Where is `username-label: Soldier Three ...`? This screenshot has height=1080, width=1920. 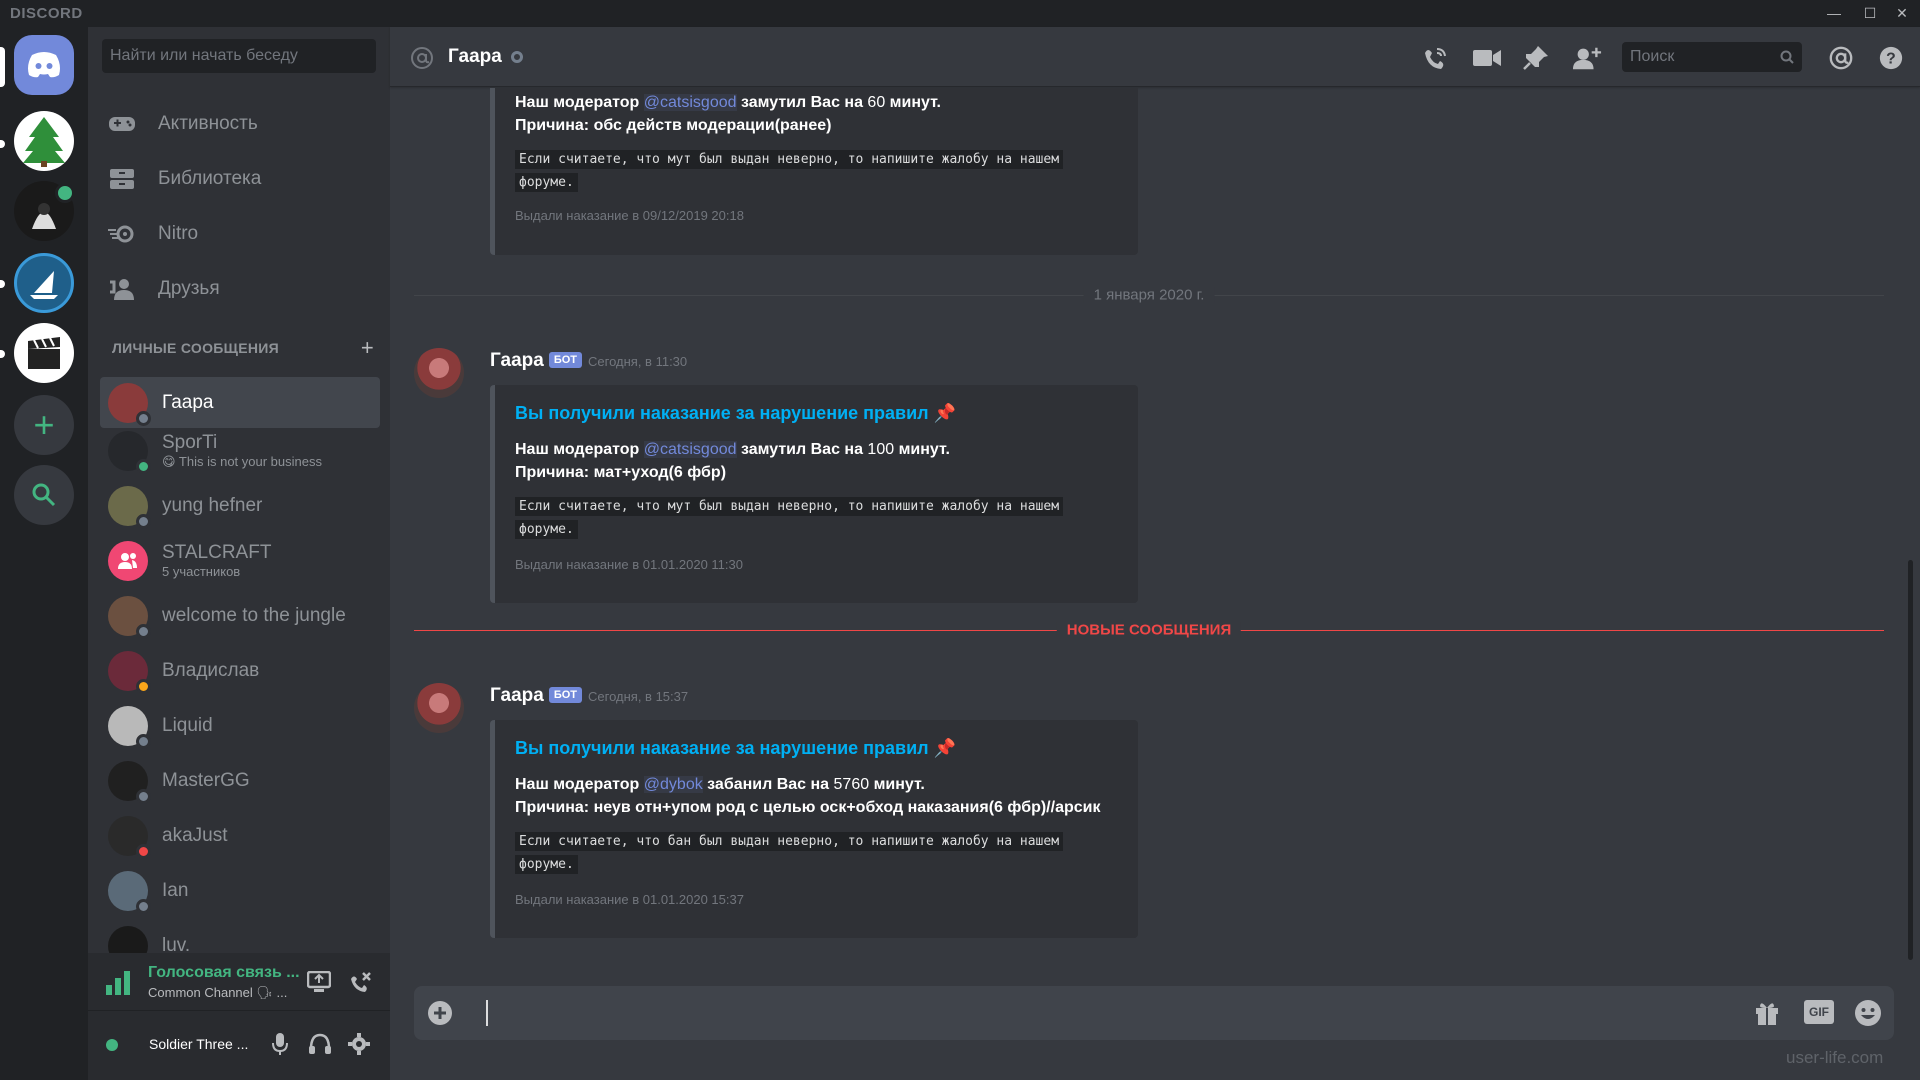 username-label: Soldier Three ... is located at coordinates (198, 1044).